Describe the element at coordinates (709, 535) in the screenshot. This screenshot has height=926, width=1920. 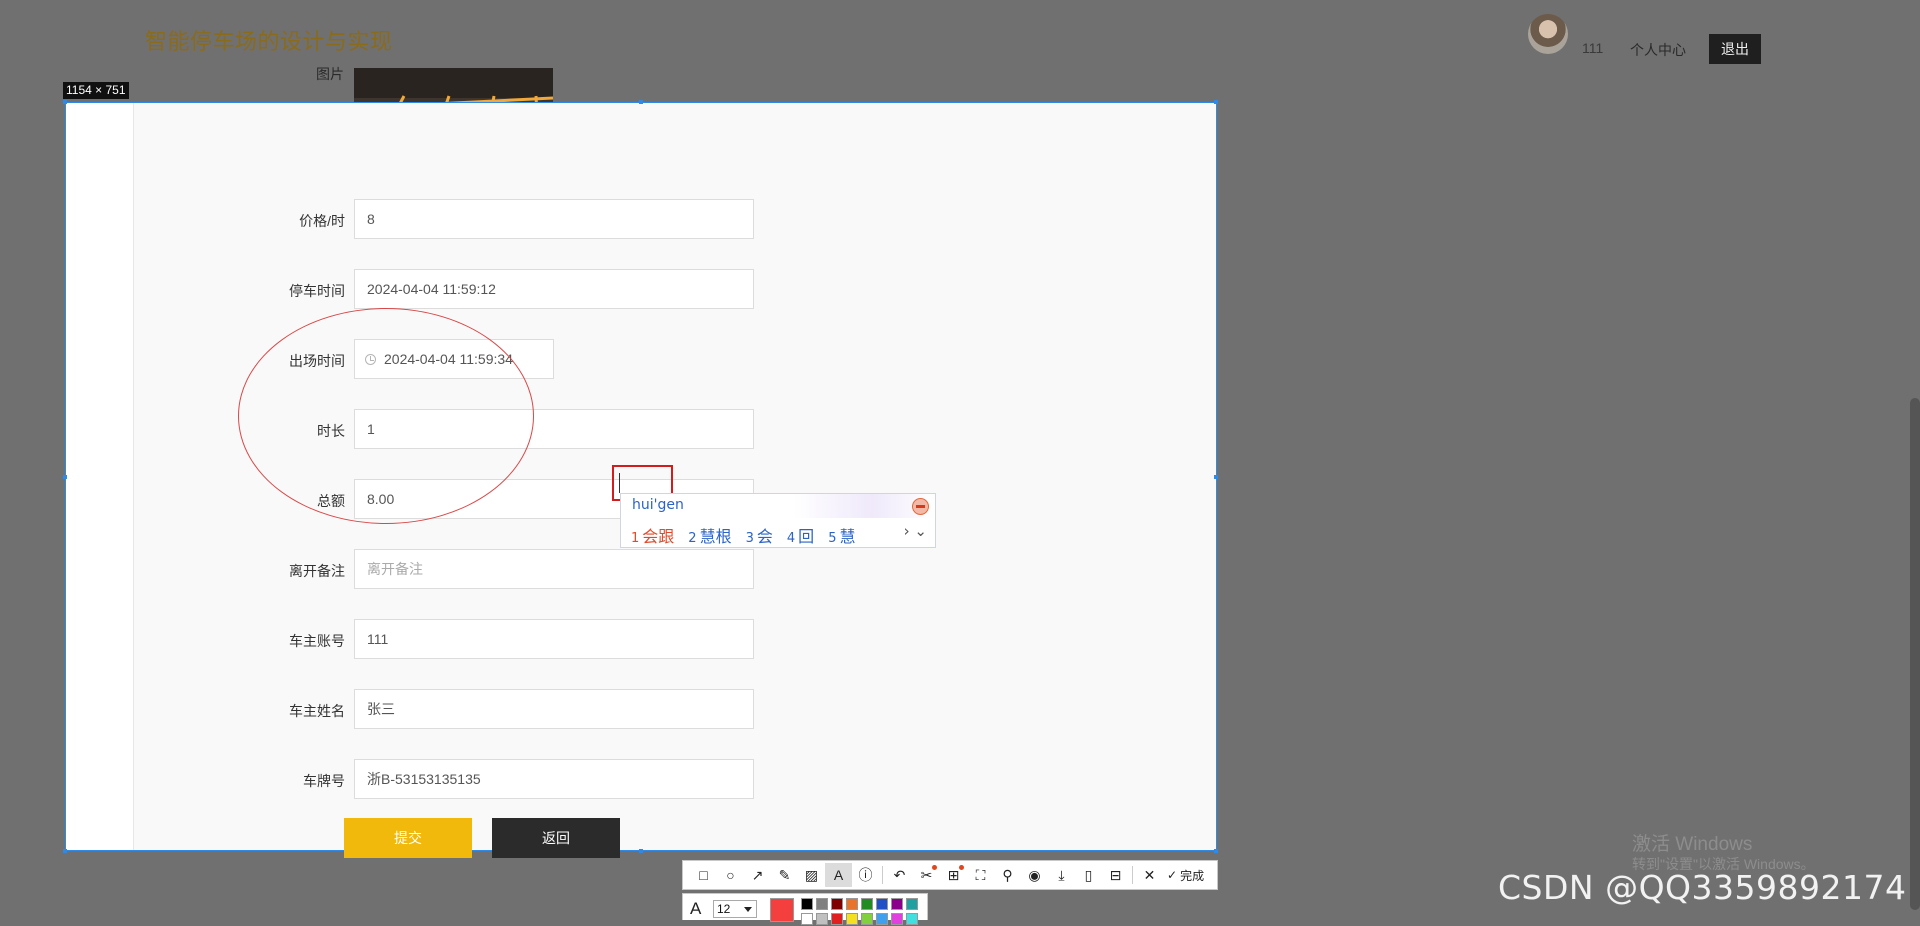
I see `ime-candidate-2: 2 慧根` at that location.